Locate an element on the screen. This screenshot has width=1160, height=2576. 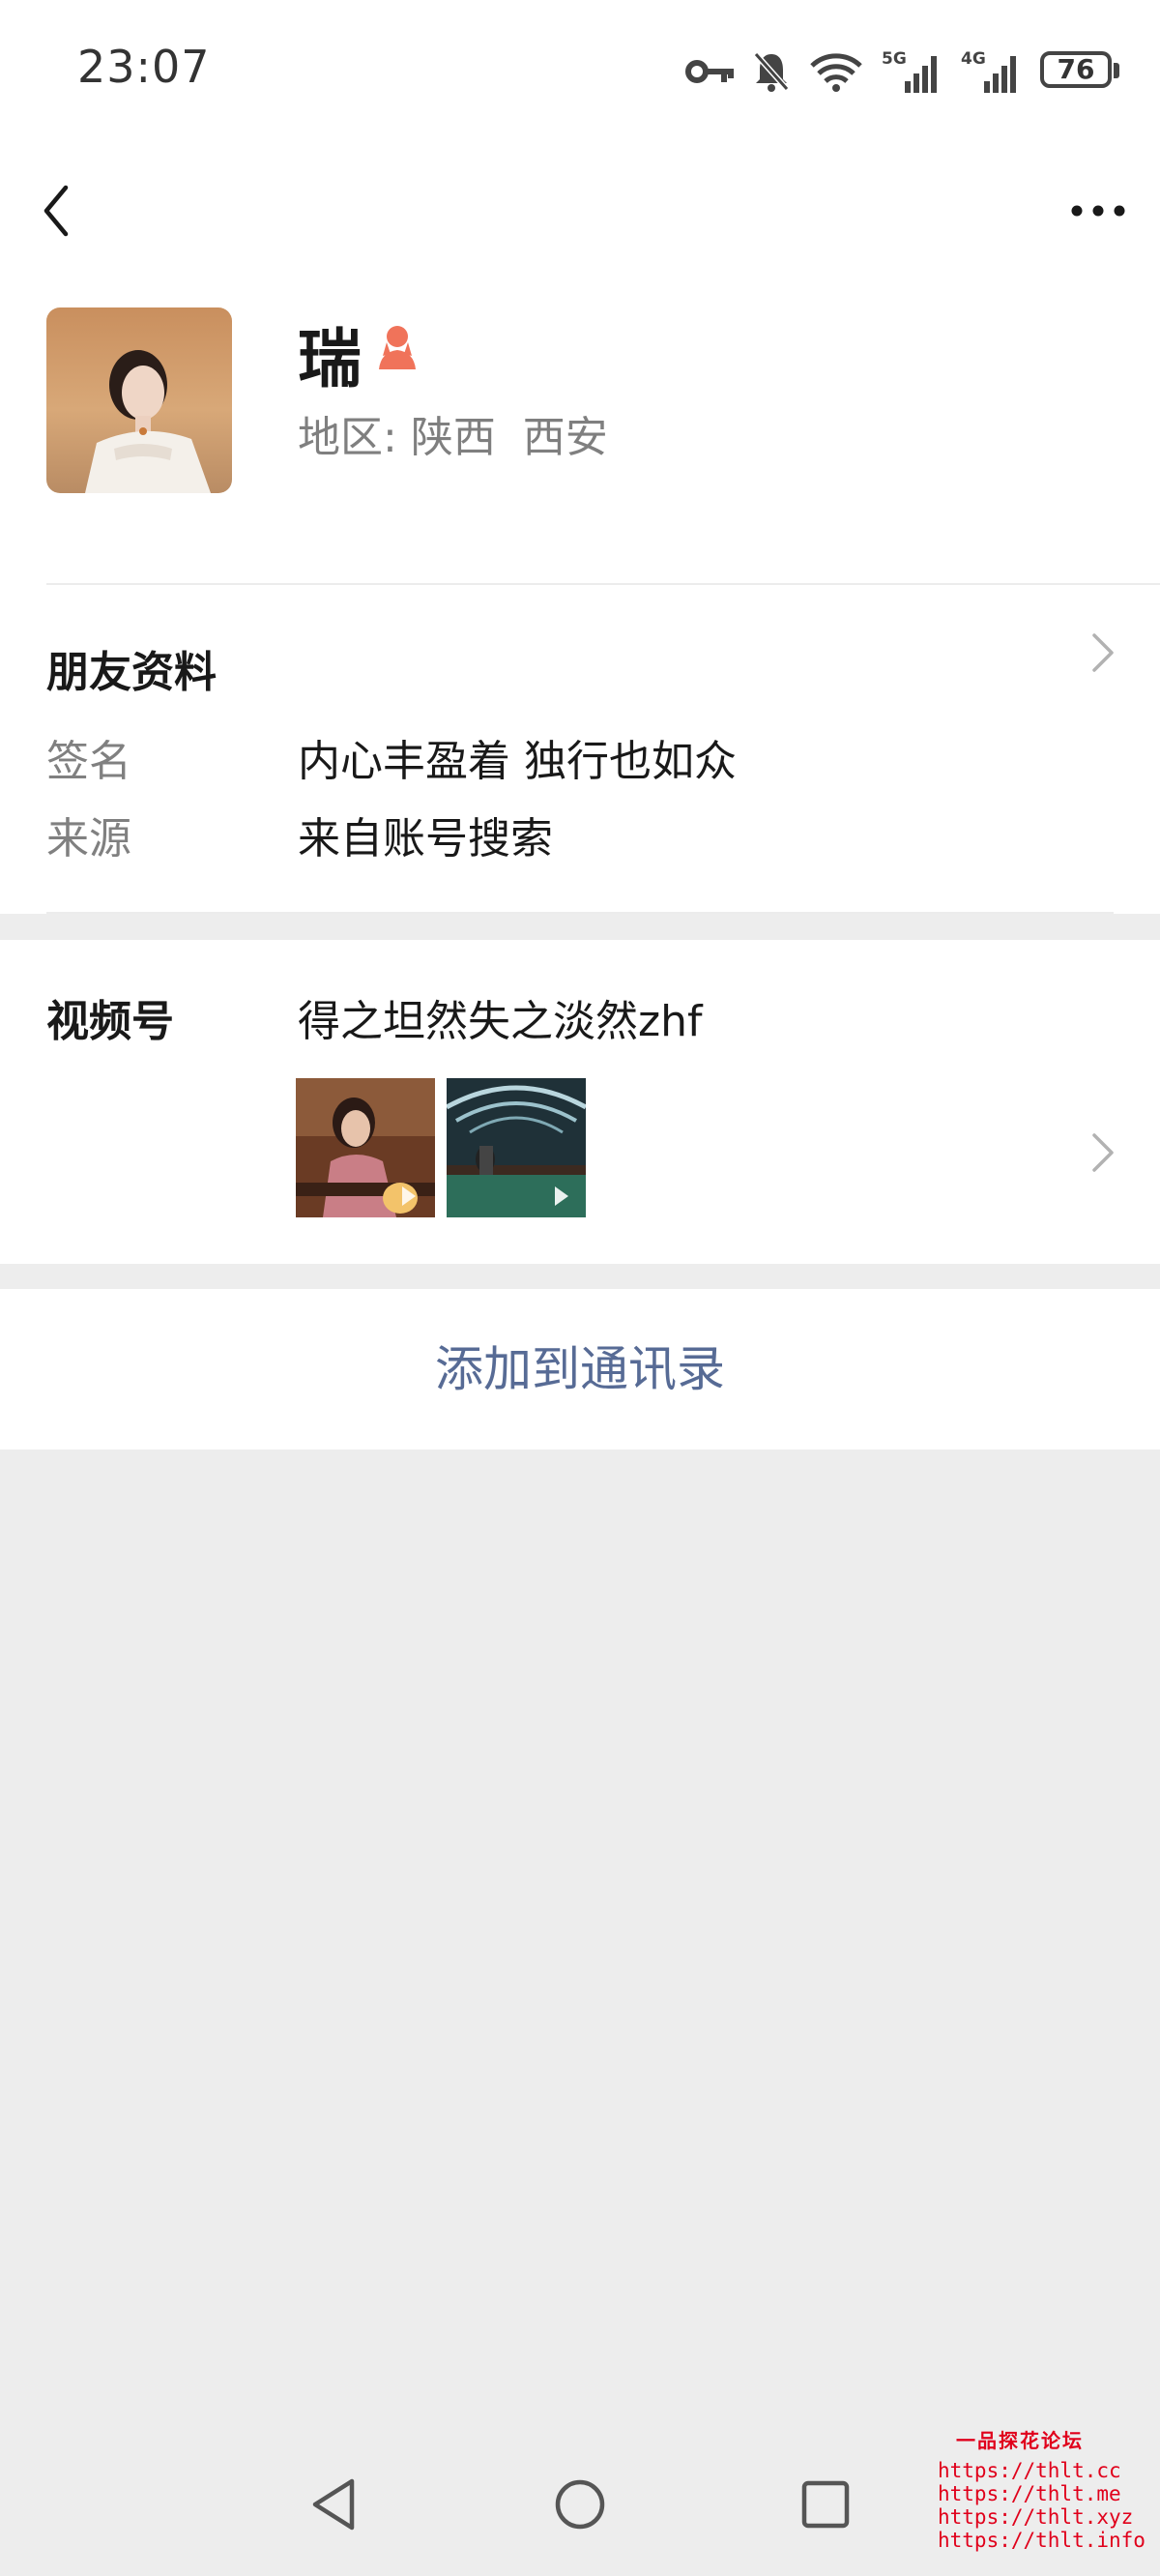
more-options-button is located at coordinates (1092, 203).